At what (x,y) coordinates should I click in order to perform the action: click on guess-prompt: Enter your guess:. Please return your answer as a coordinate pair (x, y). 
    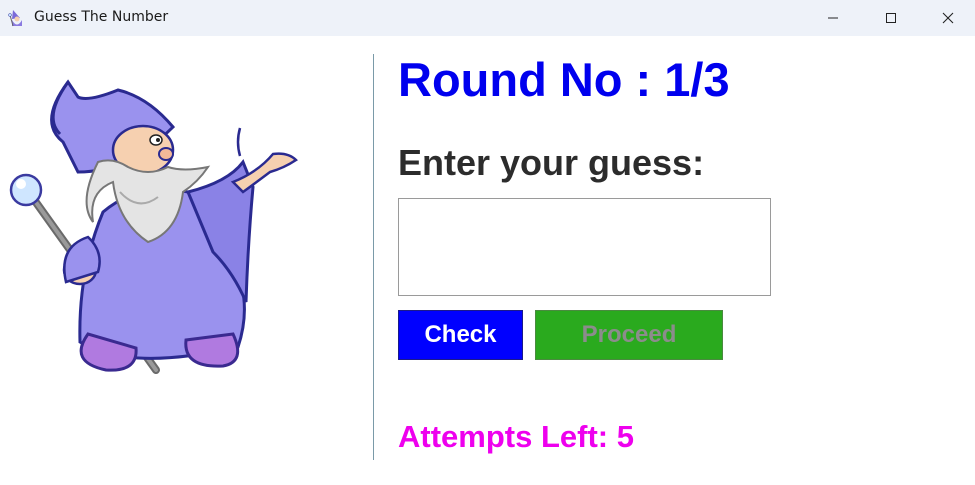
    Looking at the image, I should click on (551, 162).